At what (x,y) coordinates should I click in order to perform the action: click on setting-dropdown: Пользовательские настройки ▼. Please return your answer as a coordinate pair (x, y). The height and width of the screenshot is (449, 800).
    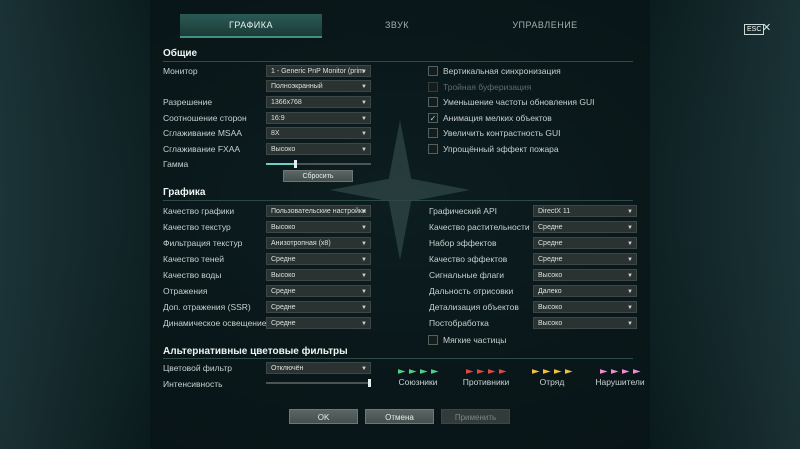
    Looking at the image, I should click on (318, 211).